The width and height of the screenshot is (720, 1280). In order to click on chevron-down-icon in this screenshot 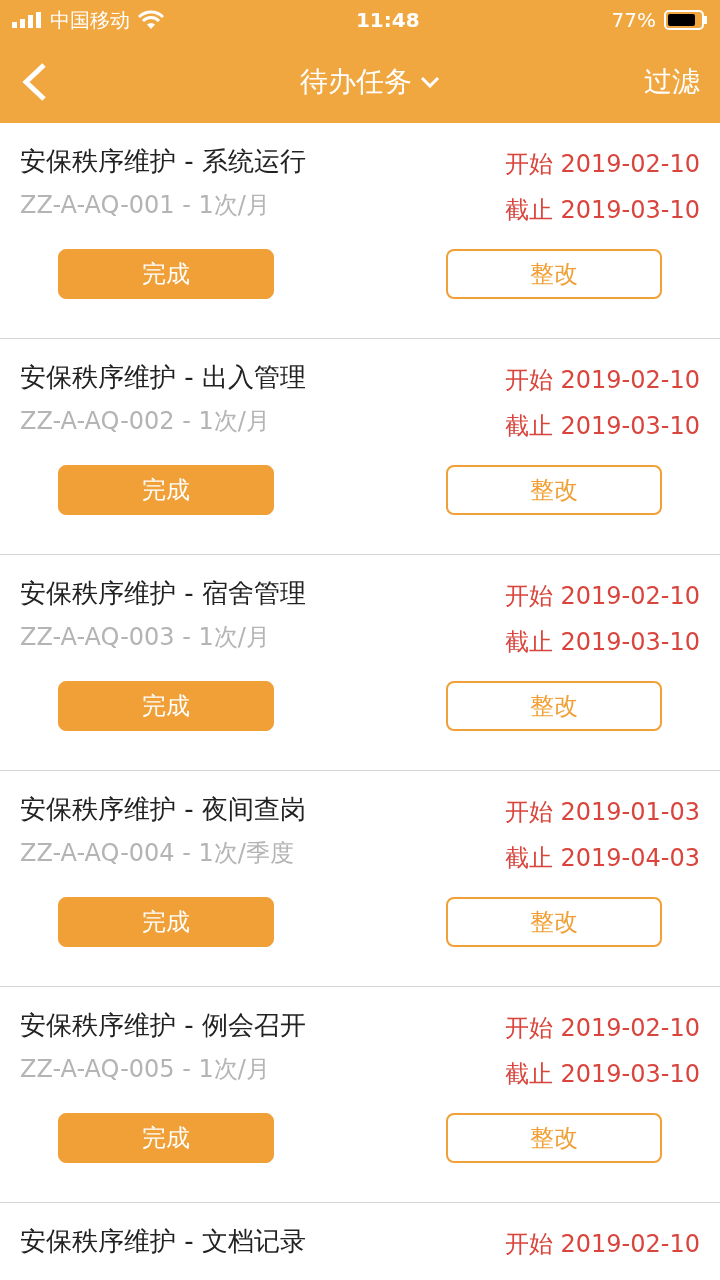, I will do `click(430, 81)`.